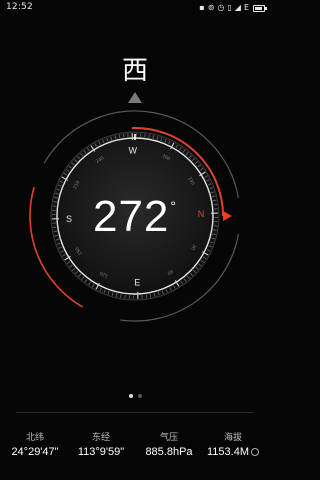  Describe the element at coordinates (132, 151) in the screenshot. I see `cardinal-w: W` at that location.